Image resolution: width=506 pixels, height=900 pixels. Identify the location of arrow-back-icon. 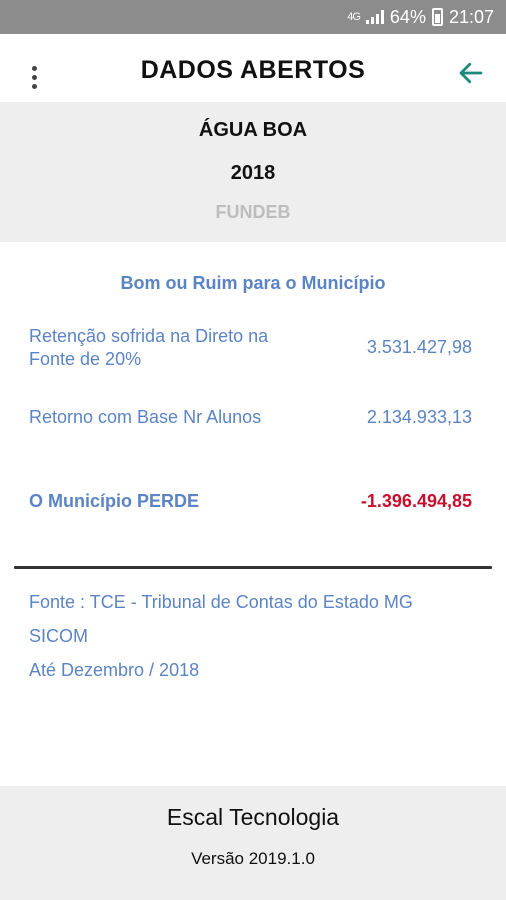
(471, 73).